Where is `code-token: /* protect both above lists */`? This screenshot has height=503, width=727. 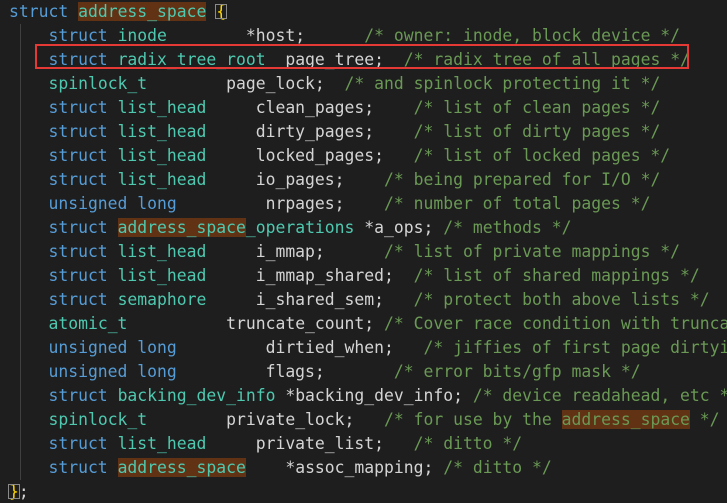
code-token: /* protect both above lists */ is located at coordinates (547, 299).